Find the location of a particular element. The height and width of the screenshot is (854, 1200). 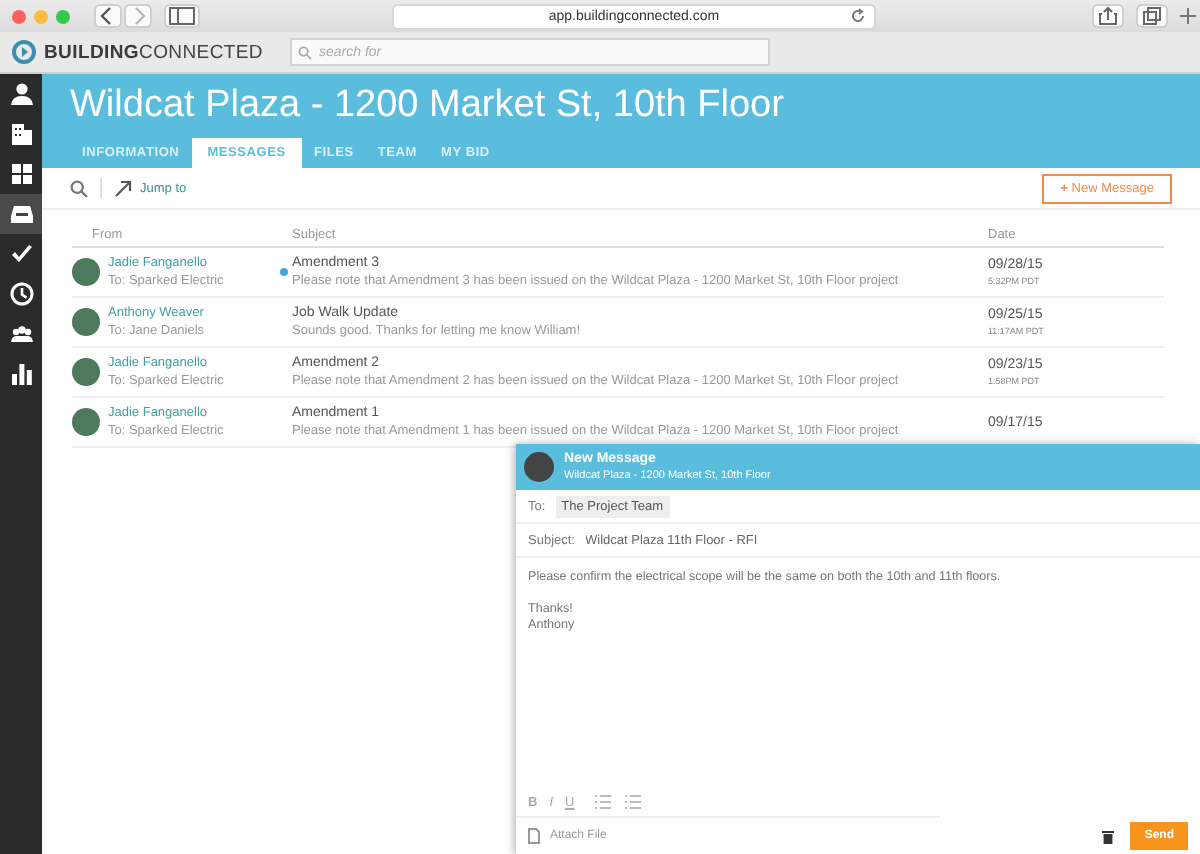

clock-icon is located at coordinates (21, 294).